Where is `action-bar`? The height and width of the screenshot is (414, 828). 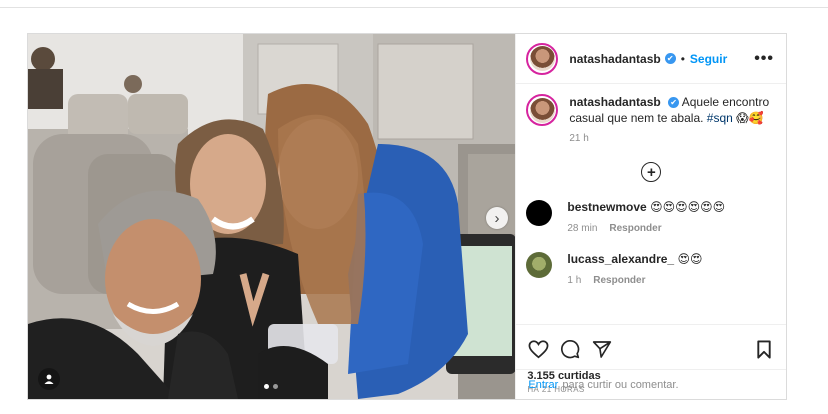
action-bar is located at coordinates (651, 343).